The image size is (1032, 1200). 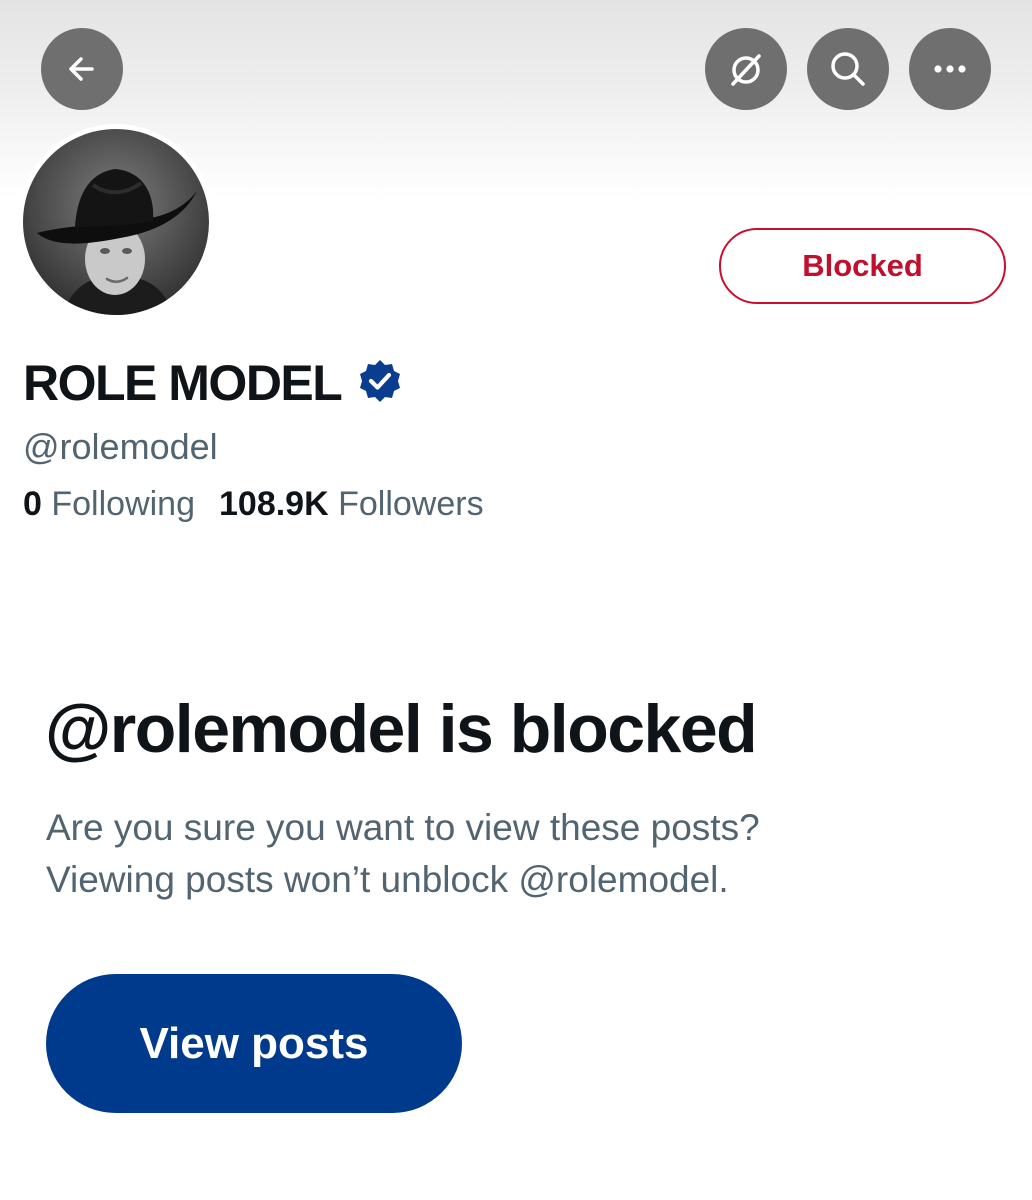 I want to click on following-link: 0 Following, so click(x=109, y=504).